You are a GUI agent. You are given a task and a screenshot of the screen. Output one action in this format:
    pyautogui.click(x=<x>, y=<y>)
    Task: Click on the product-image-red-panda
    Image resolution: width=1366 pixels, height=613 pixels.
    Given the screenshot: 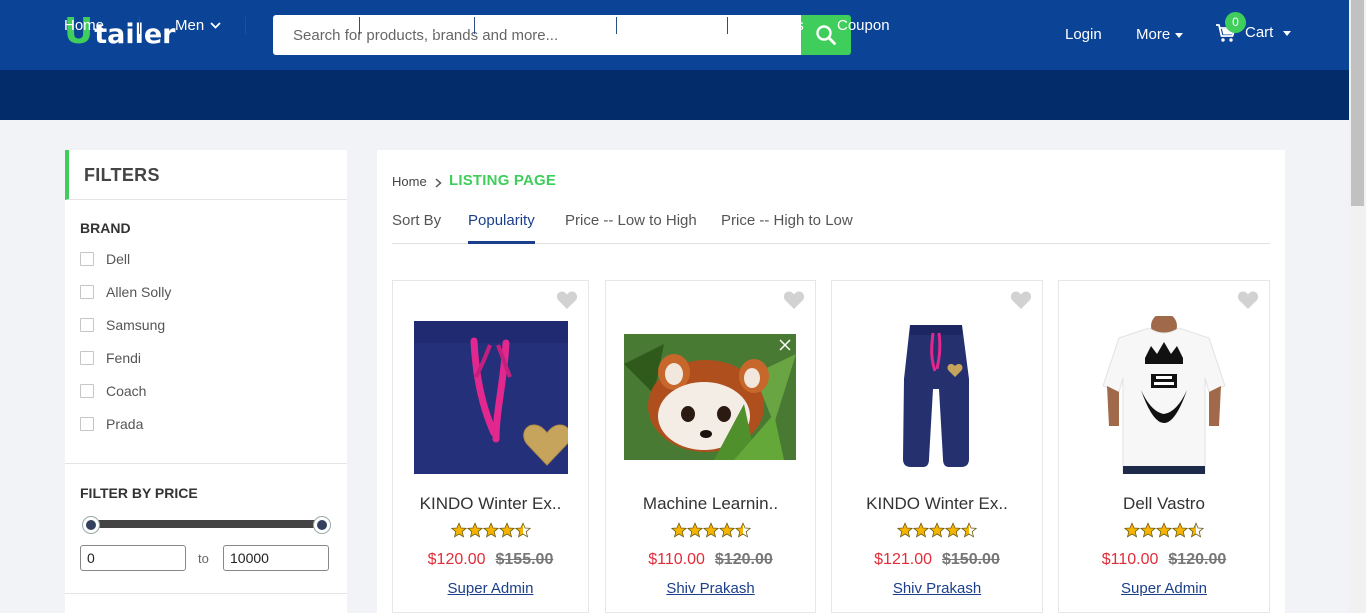 What is the action you would take?
    pyautogui.click(x=710, y=397)
    